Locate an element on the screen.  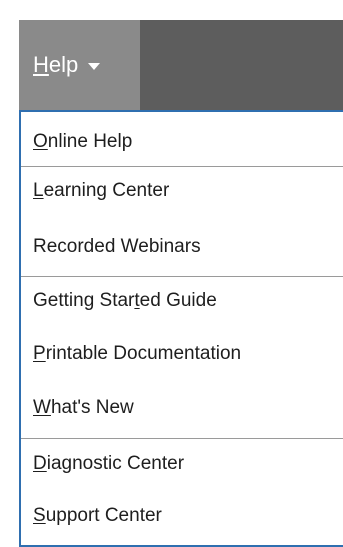
menu-item-label: hat's New is located at coordinates (92, 407).